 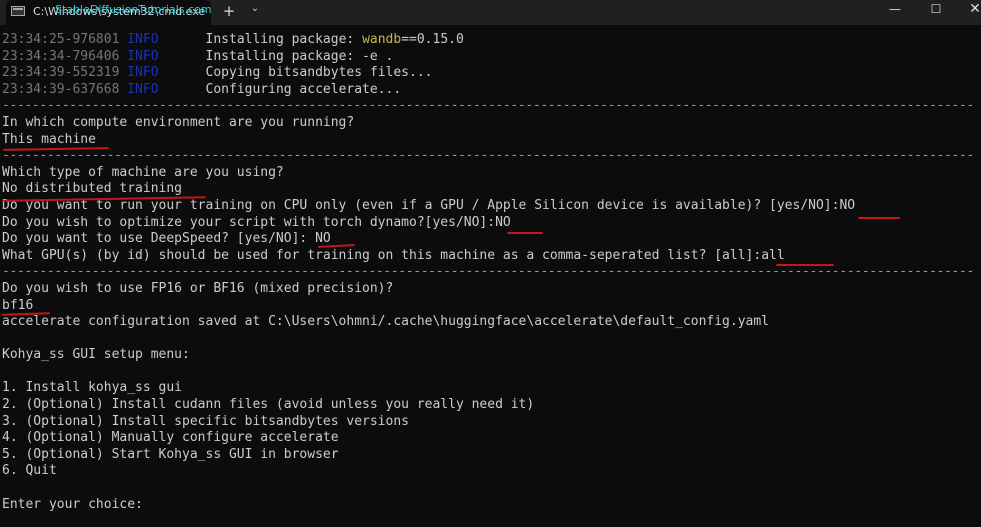 I want to click on chevron-down-icon: ⌄, so click(x=255, y=13).